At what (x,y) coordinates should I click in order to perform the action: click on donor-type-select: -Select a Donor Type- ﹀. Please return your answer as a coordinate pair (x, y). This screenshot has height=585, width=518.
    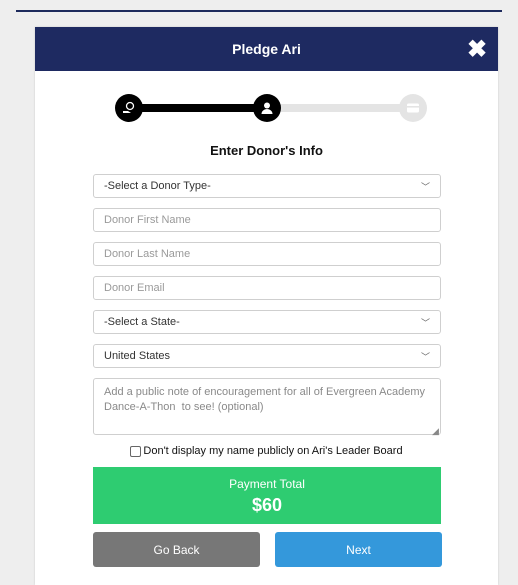
    Looking at the image, I should click on (267, 186).